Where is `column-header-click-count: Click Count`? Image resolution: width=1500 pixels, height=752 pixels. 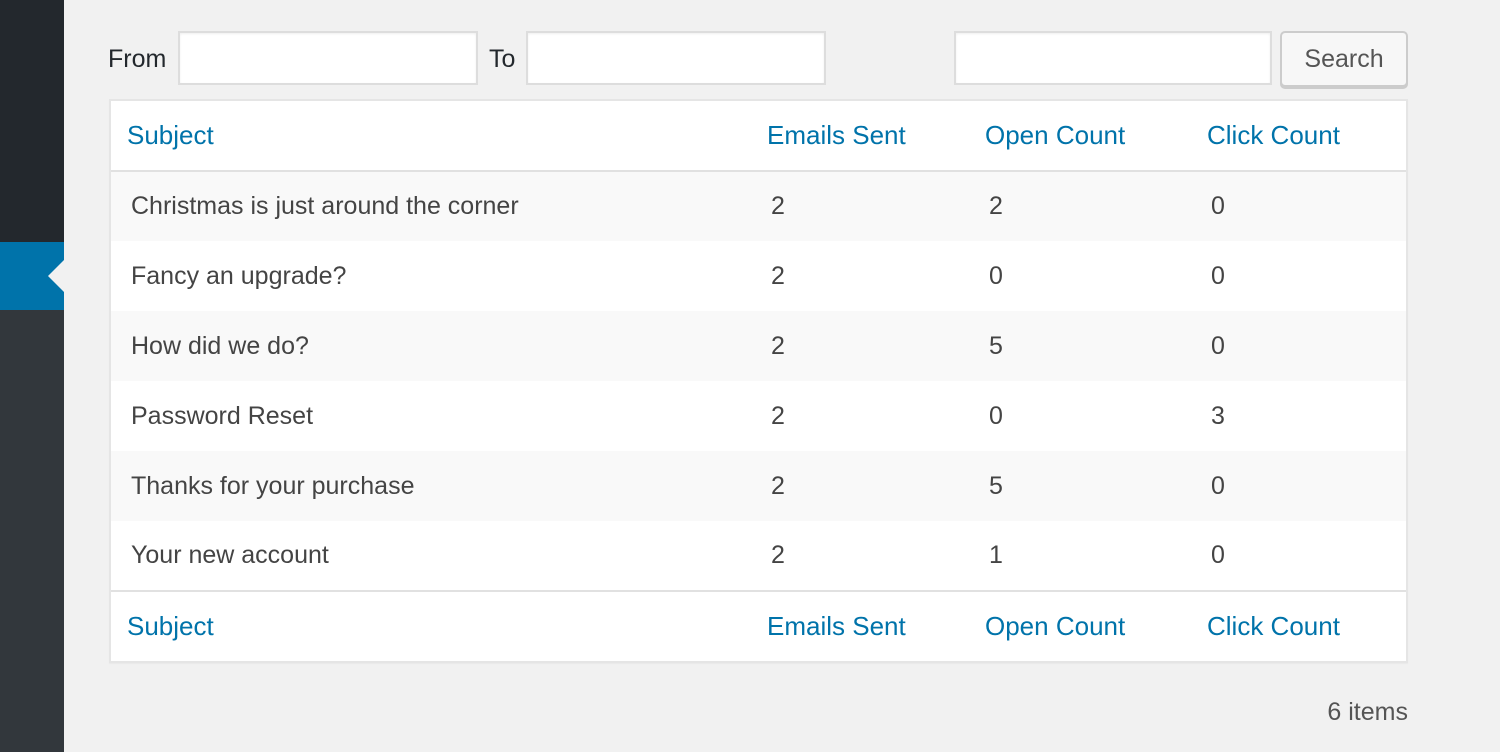
column-header-click-count: Click Count is located at coordinates (1298, 136).